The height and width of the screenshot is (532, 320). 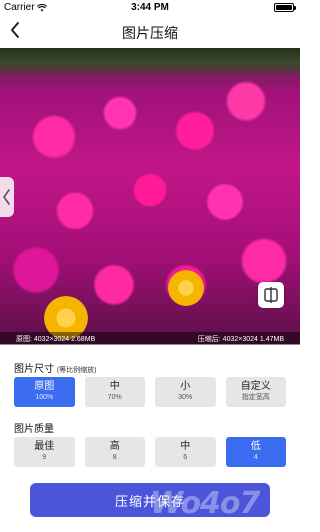 I want to click on size-section-label: 图片尺寸 (等比例缩放), so click(x=55, y=367).